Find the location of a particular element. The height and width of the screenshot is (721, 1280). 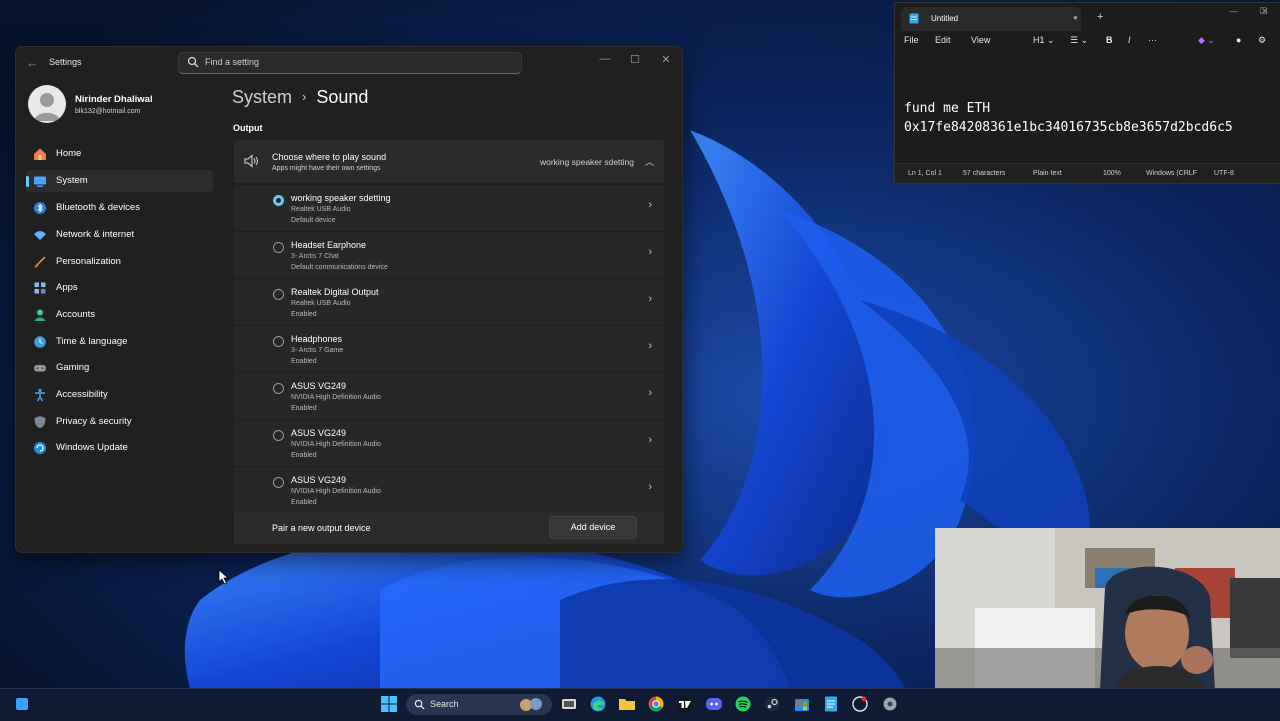

menu-view: View is located at coordinates (980, 40).